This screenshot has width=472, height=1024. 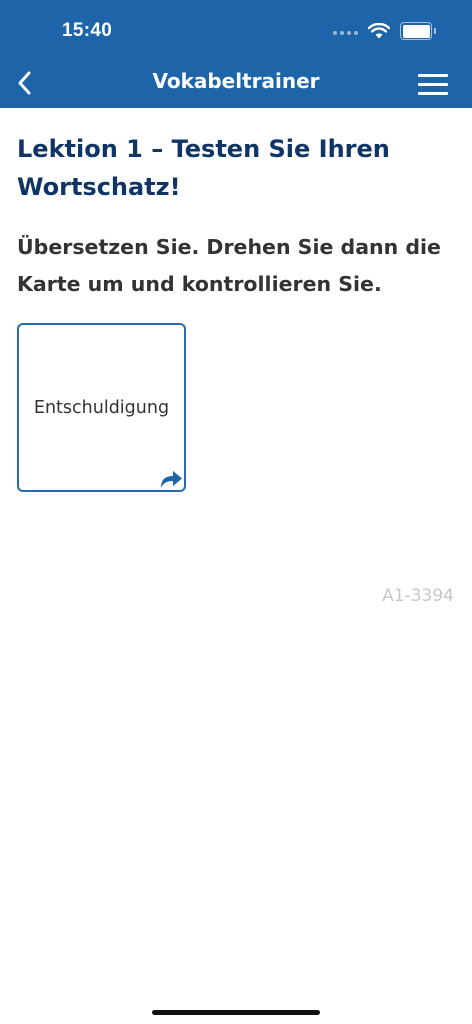 I want to click on flashcard: Entschuldigung, so click(x=101, y=407).